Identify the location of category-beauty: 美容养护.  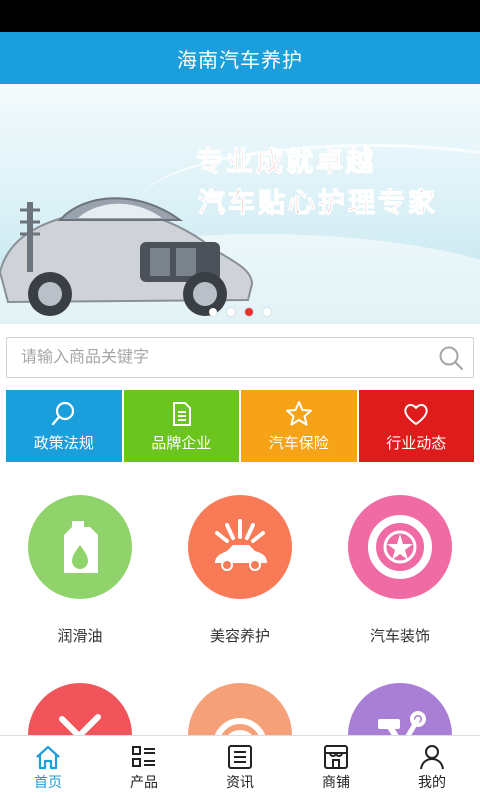
(240, 570).